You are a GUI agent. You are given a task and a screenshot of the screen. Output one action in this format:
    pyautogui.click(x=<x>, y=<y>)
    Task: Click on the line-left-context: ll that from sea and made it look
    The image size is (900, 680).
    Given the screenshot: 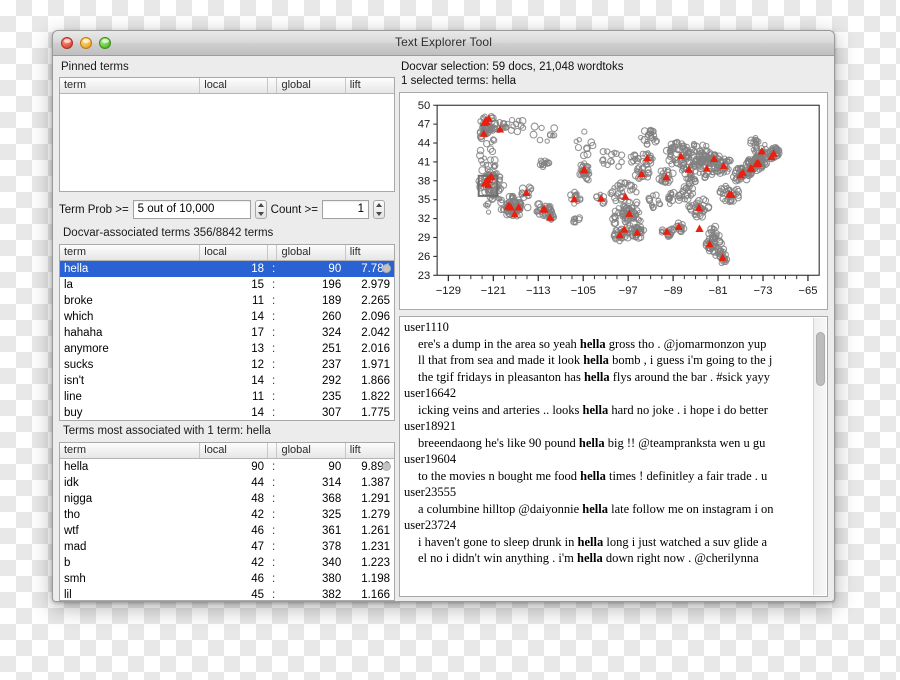 What is the action you would take?
    pyautogui.click(x=501, y=360)
    